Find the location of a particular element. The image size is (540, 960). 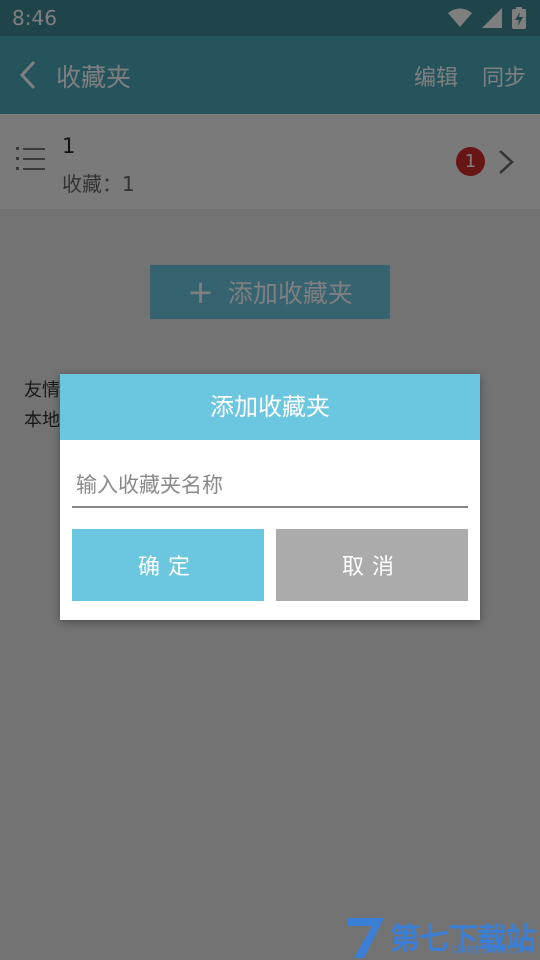

folder-name-input is located at coordinates (270, 486).